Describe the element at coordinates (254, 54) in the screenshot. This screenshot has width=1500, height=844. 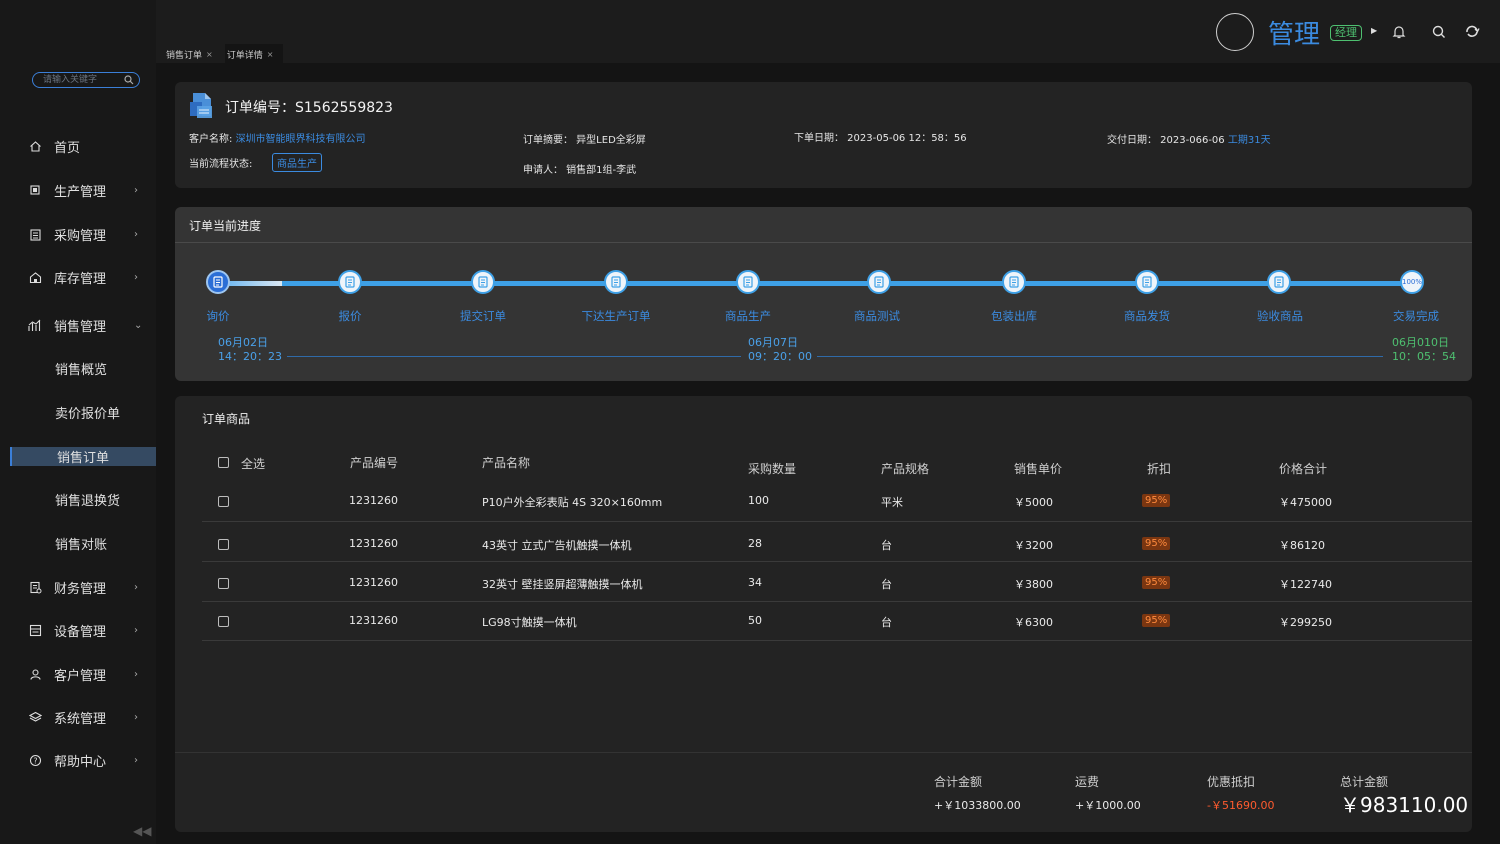
I see `tab-order-detail: 订单详情 ×` at that location.